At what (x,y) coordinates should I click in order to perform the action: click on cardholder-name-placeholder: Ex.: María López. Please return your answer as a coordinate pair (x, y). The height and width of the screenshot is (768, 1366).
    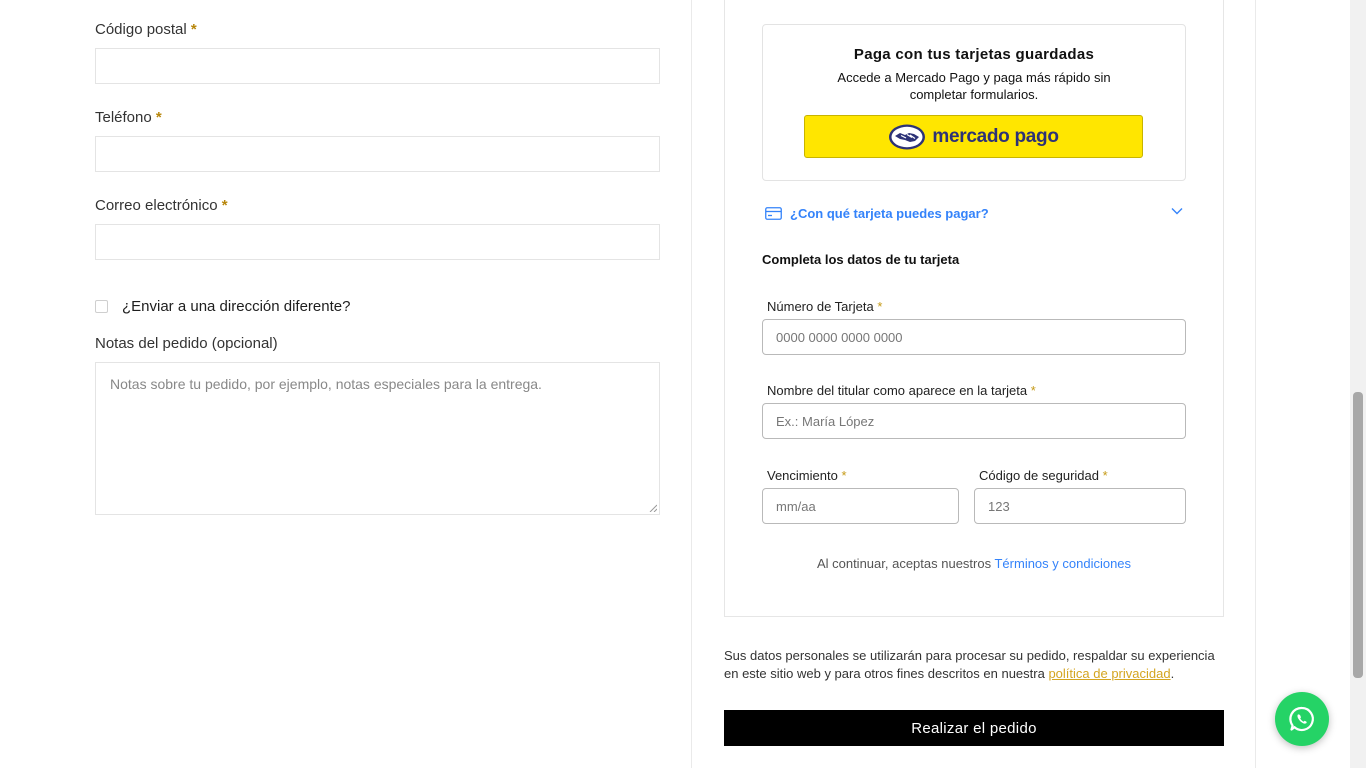
    Looking at the image, I should click on (825, 421).